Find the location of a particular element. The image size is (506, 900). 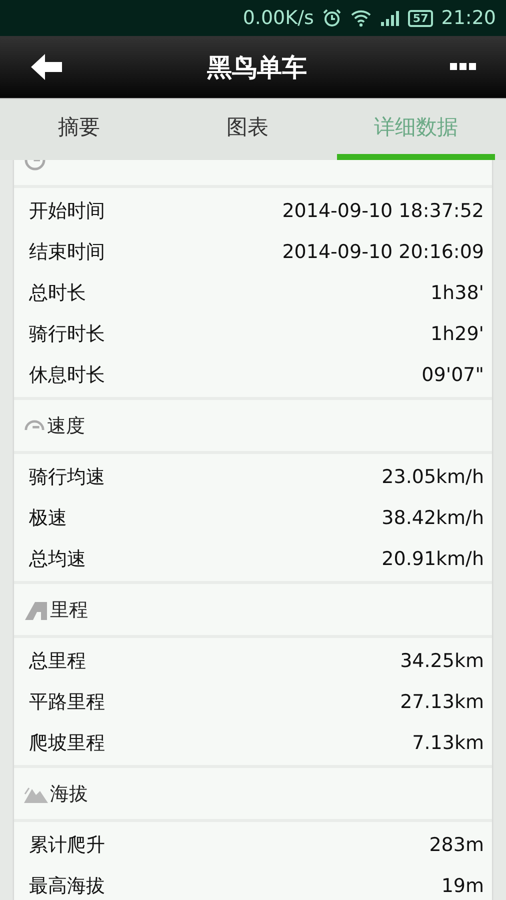

tab: 图表 is located at coordinates (247, 129).